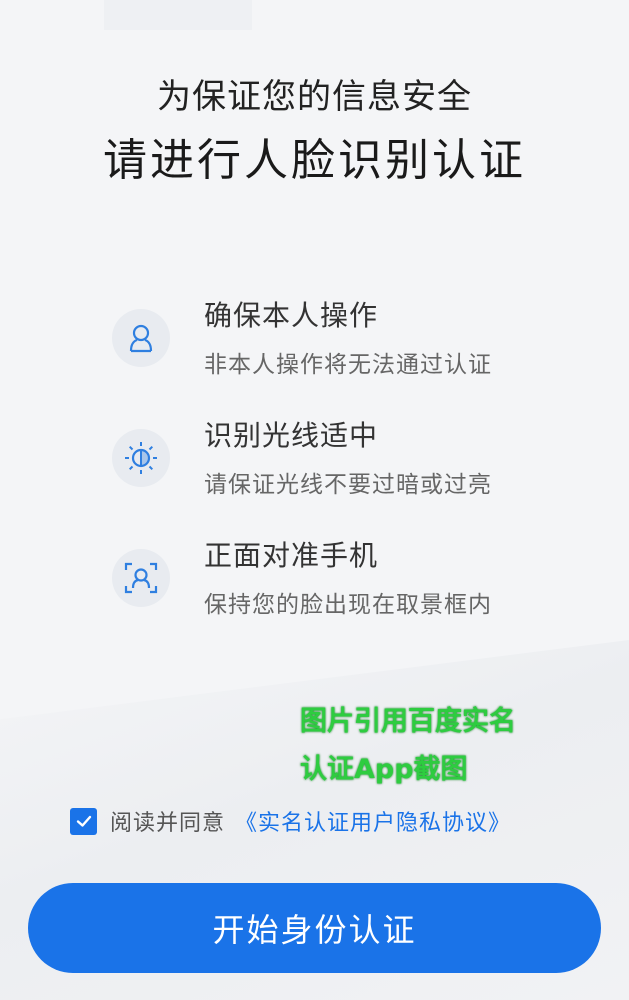 The height and width of the screenshot is (1000, 629). What do you see at coordinates (348, 605) in the screenshot?
I see `tip-desc: 保持您的脸出现在取景框内` at bounding box center [348, 605].